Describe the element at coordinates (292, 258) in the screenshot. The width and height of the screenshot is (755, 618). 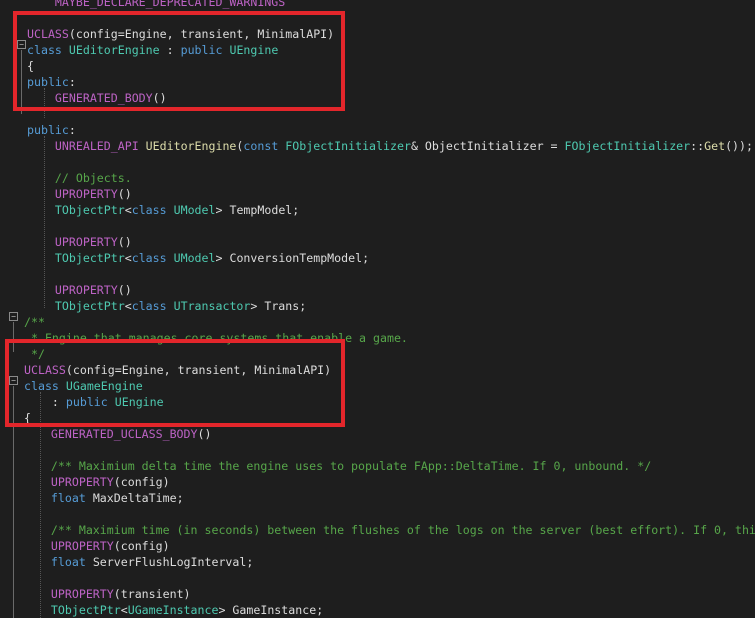
I see `code-token: > ConversionTempModel;` at that location.